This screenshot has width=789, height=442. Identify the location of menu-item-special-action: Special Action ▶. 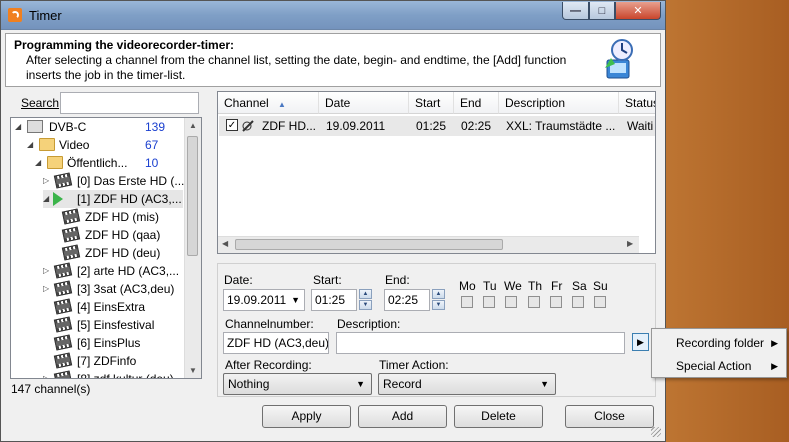
(730, 366).